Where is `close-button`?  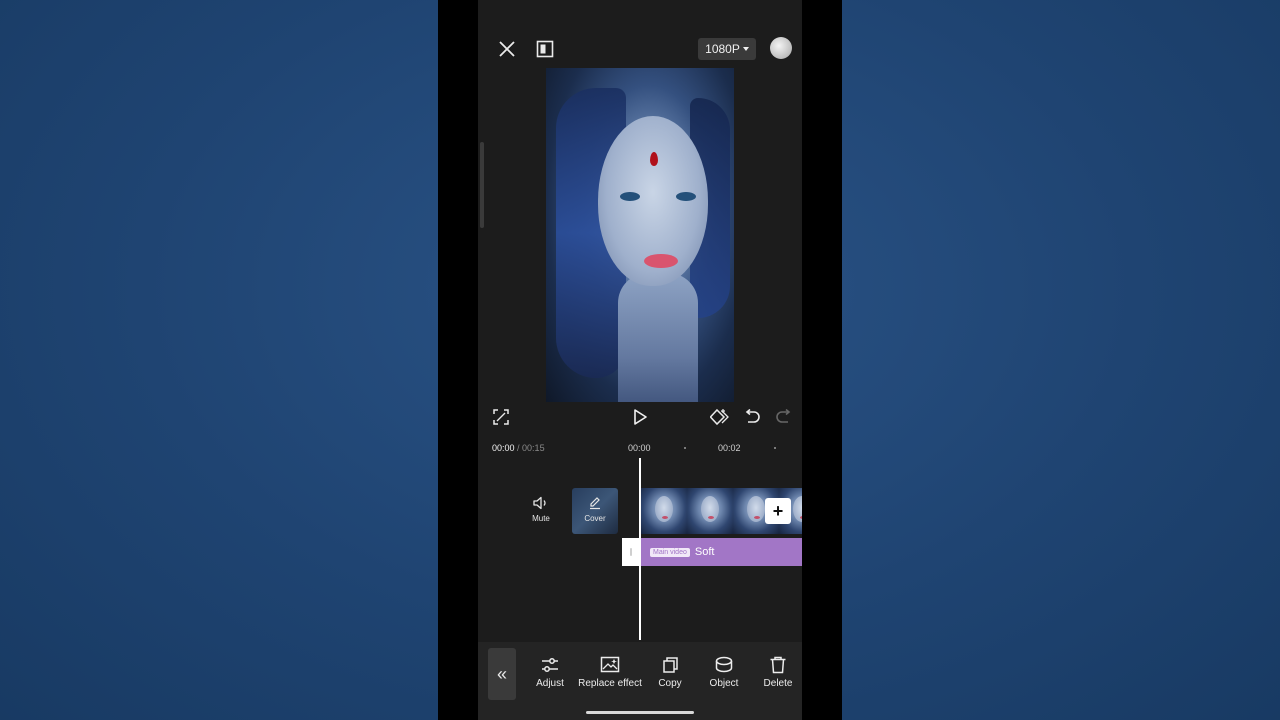 close-button is located at coordinates (507, 49).